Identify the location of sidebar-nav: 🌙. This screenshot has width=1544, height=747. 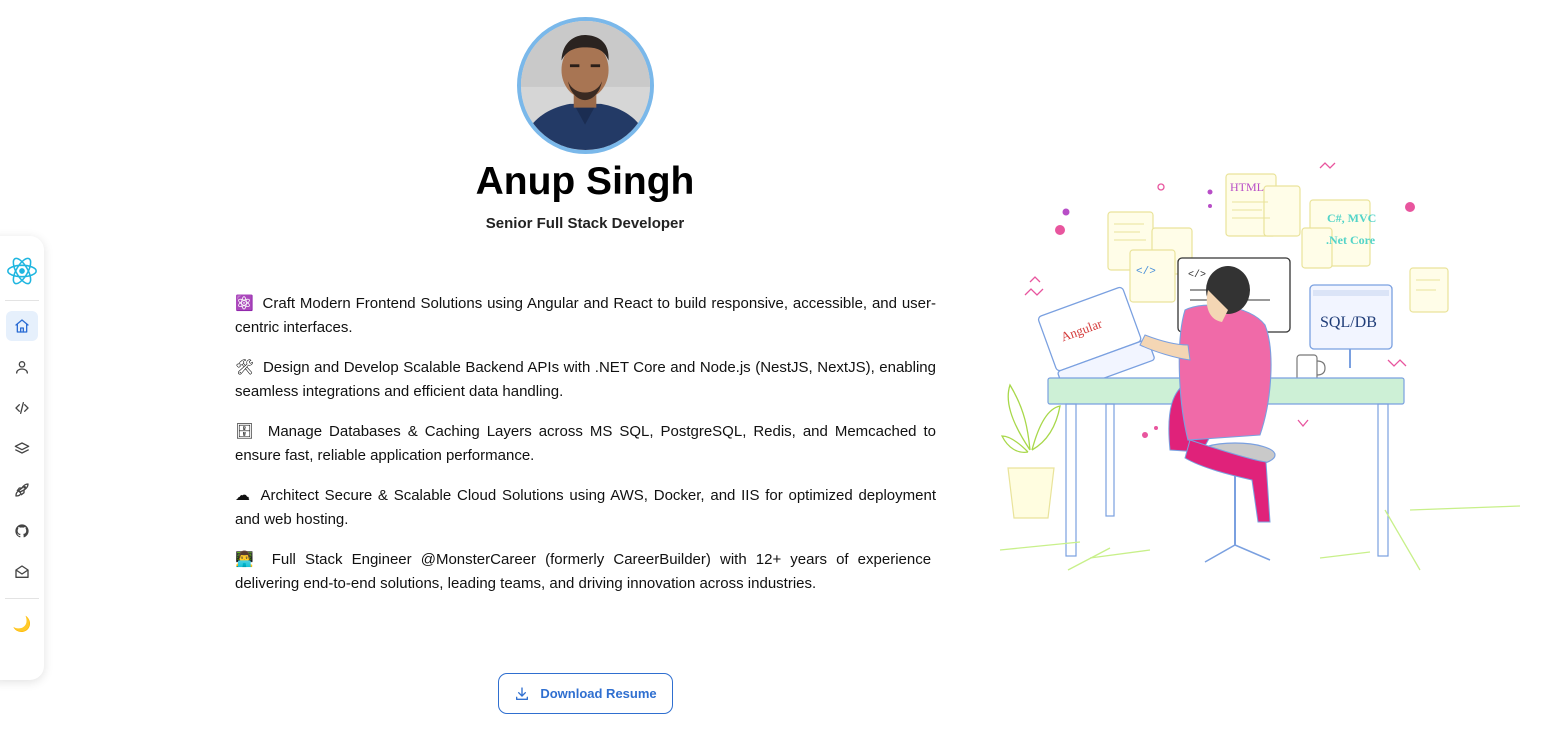
(22, 458).